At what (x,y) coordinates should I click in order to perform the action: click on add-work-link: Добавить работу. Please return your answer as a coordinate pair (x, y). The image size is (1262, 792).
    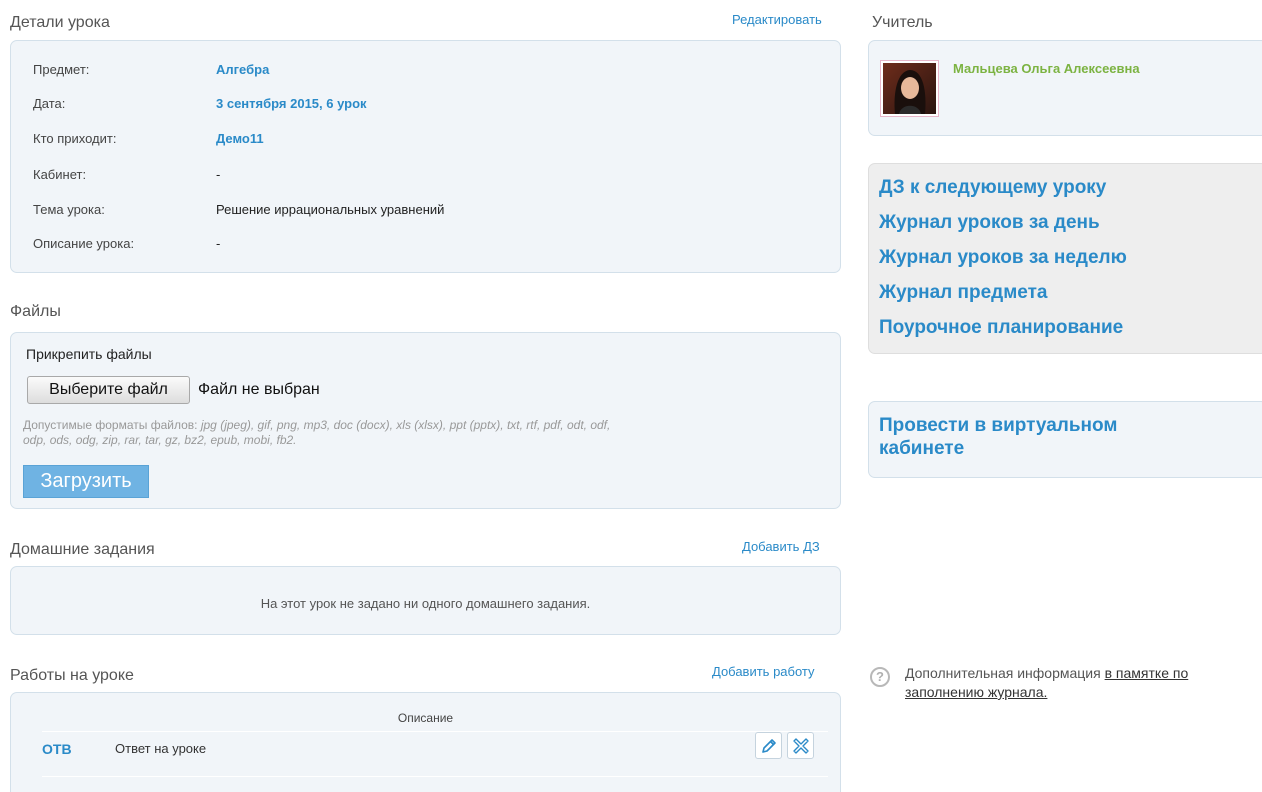
    Looking at the image, I should click on (763, 671).